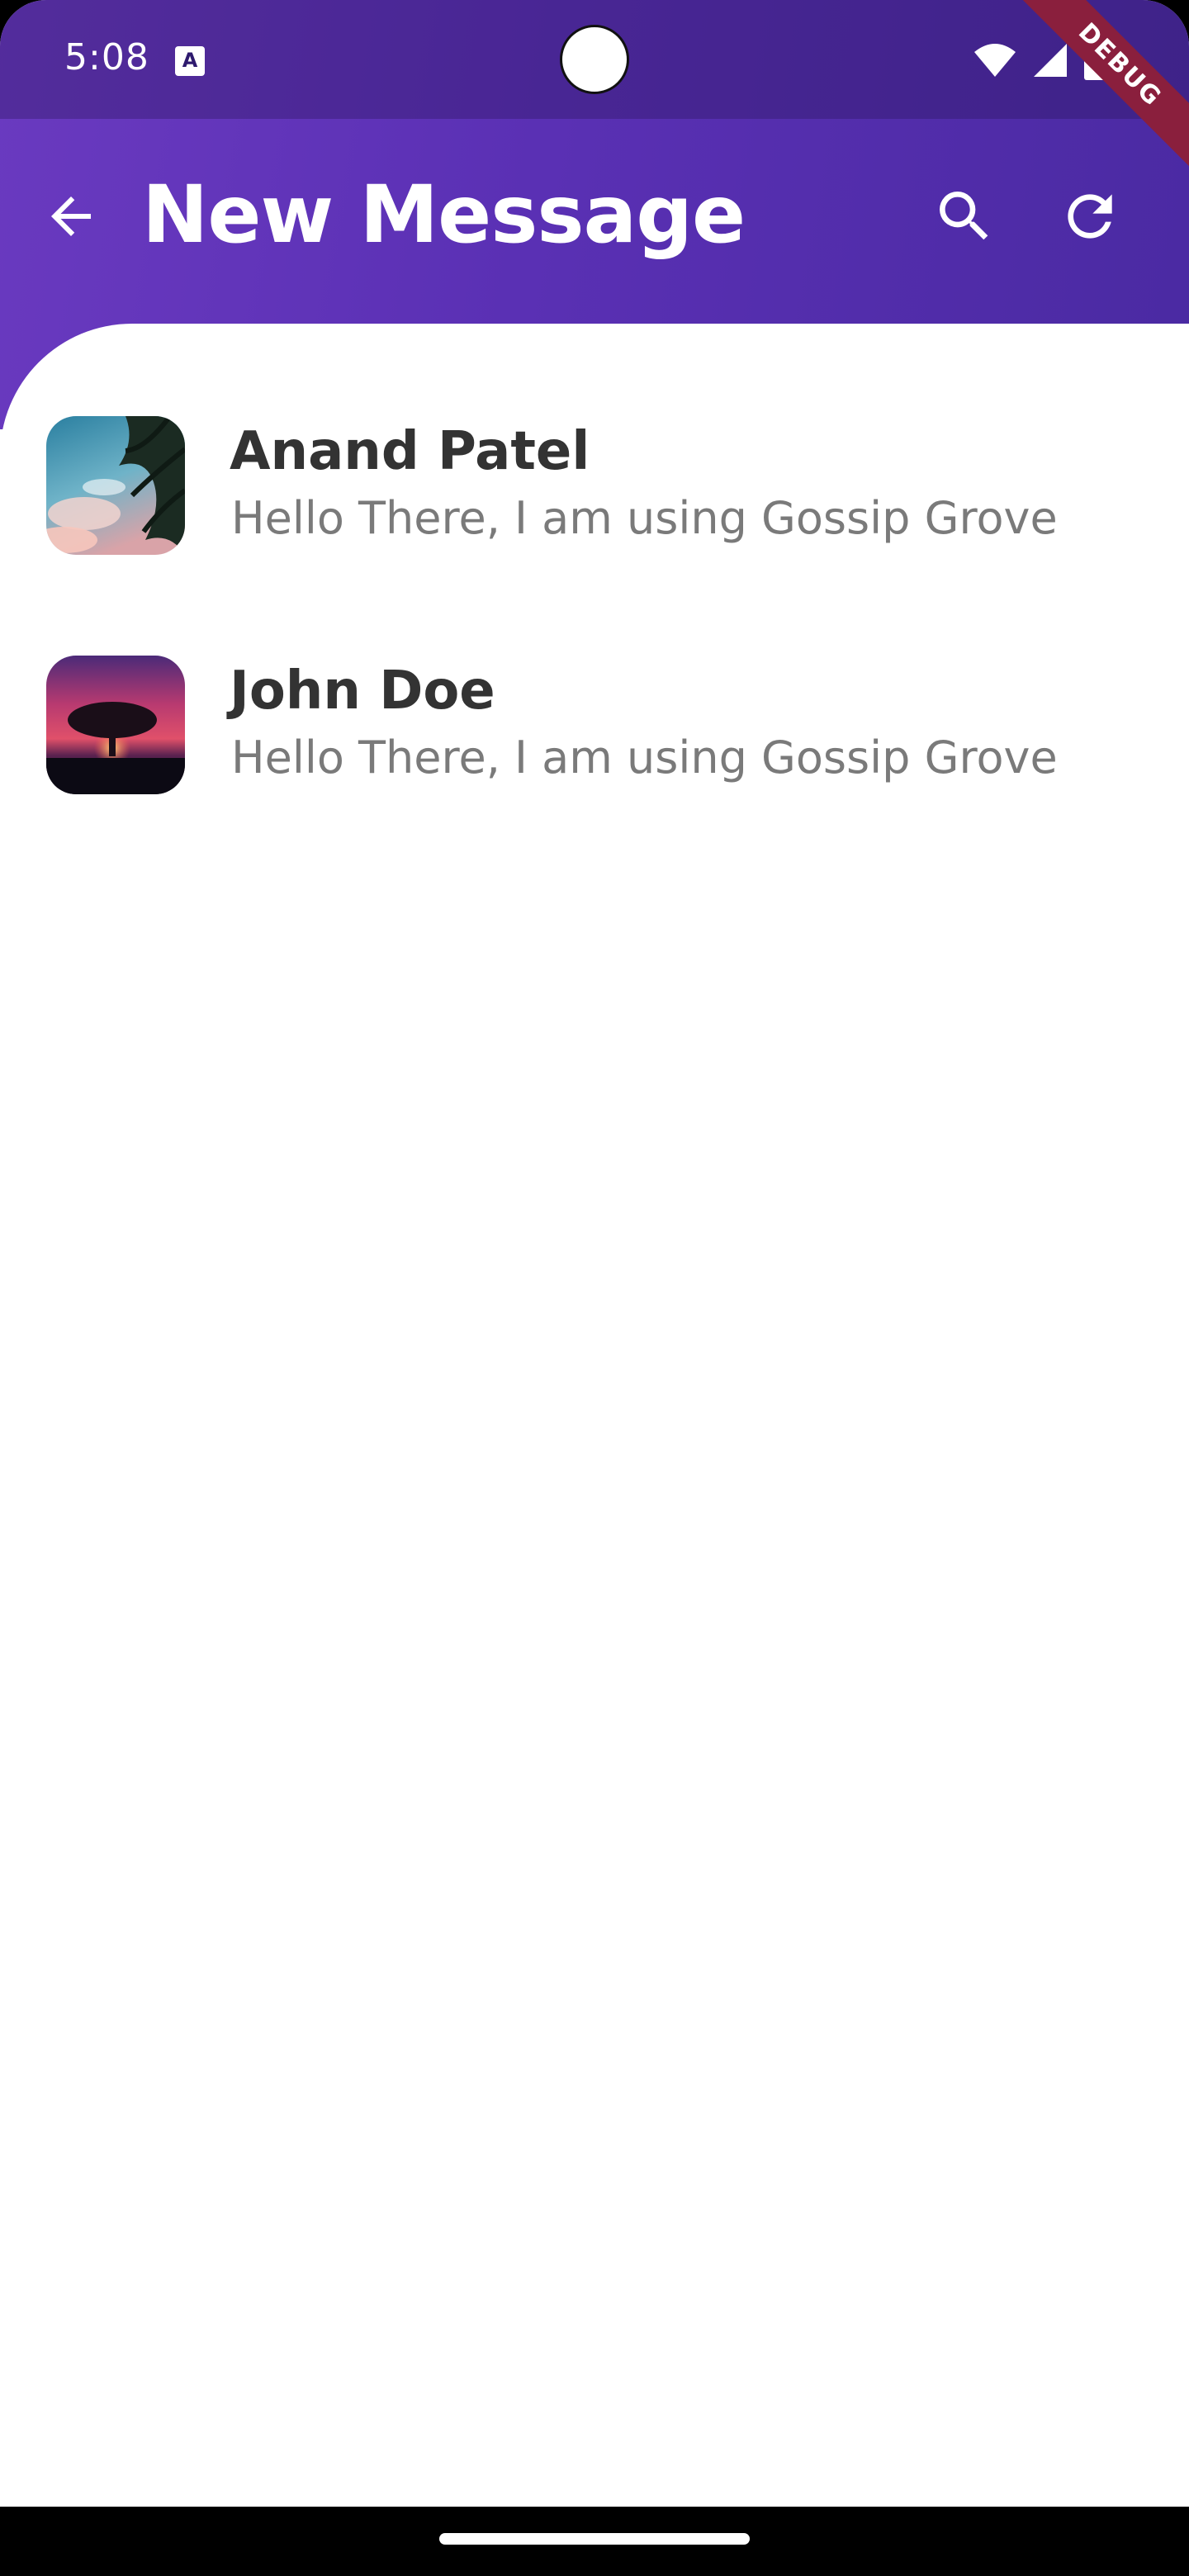 This screenshot has width=1189, height=2576. I want to click on refresh-icon, so click(1090, 218).